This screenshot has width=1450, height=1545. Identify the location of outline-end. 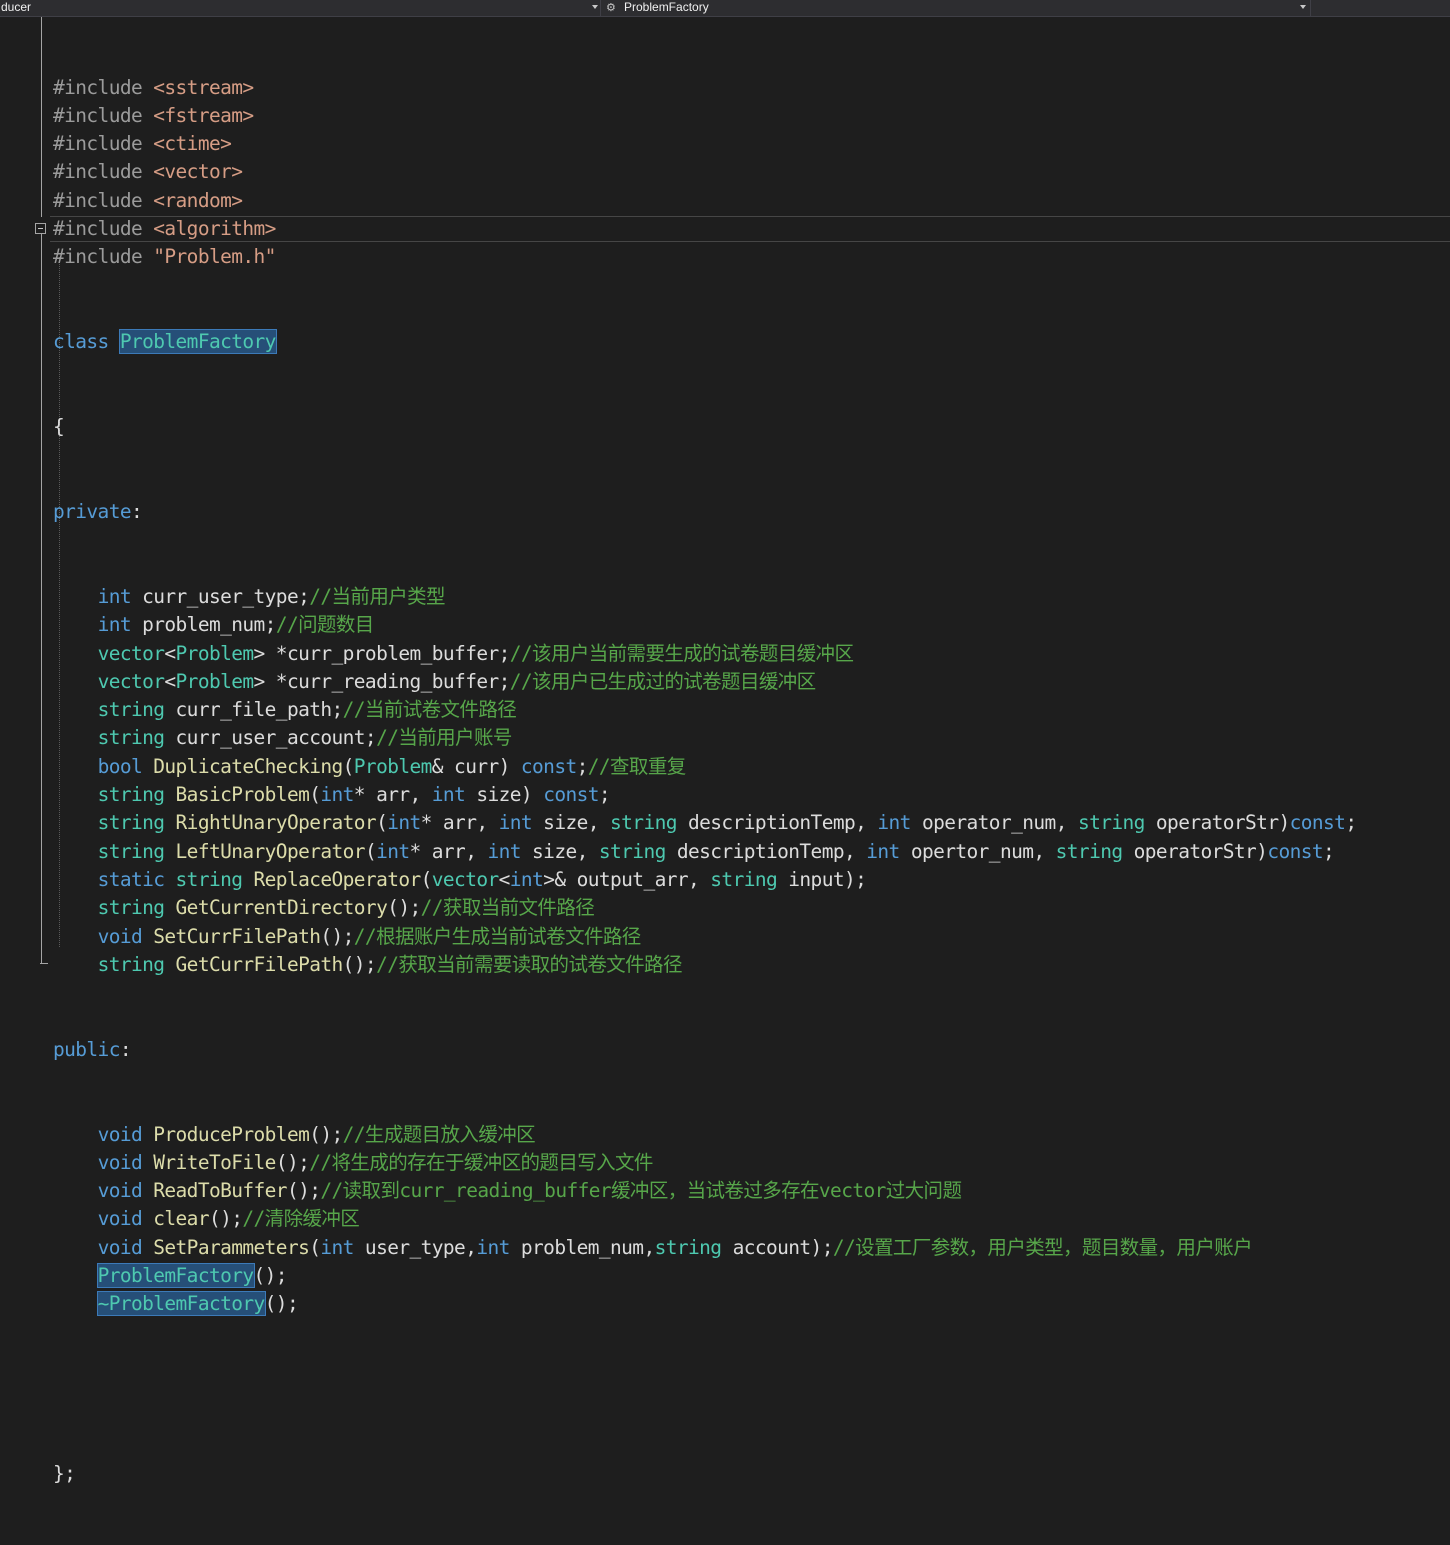
(44, 963).